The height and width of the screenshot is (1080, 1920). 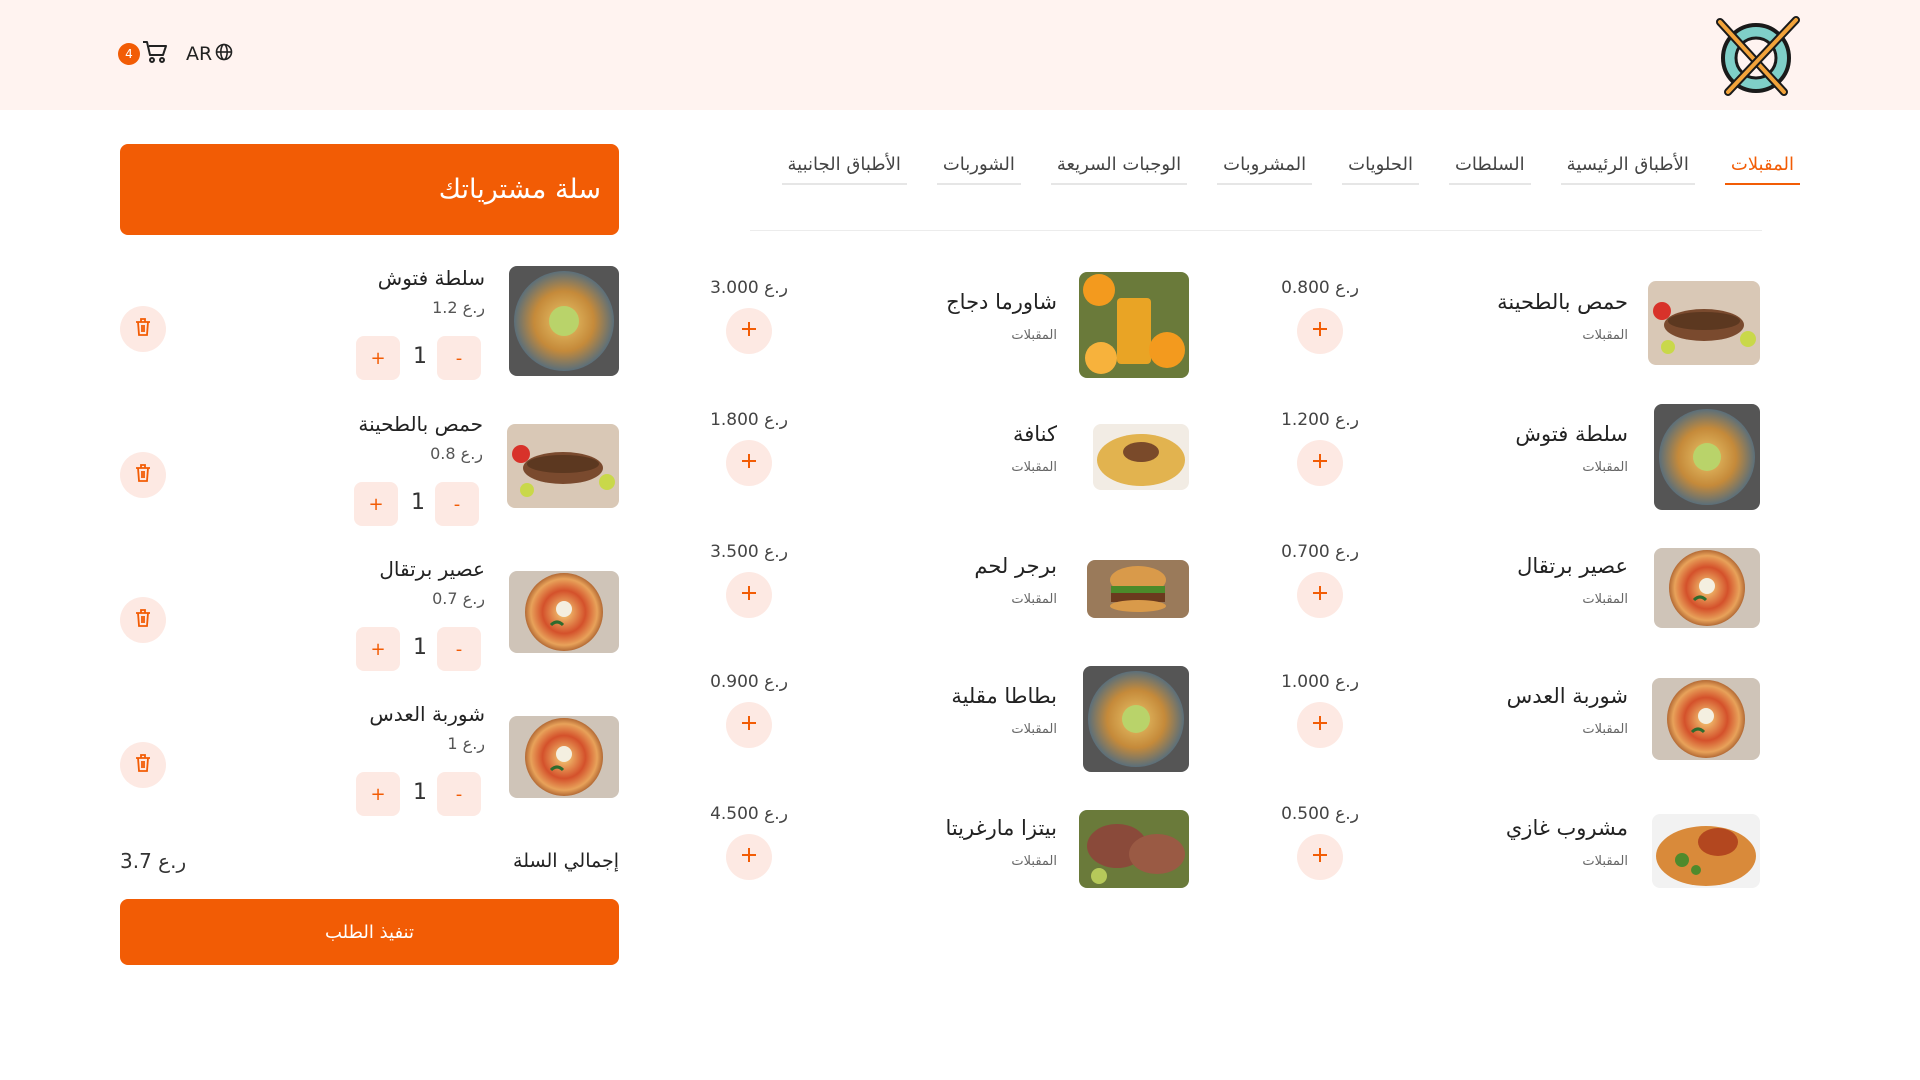 I want to click on product-price: 0.800 ر.ع, so click(x=1320, y=288).